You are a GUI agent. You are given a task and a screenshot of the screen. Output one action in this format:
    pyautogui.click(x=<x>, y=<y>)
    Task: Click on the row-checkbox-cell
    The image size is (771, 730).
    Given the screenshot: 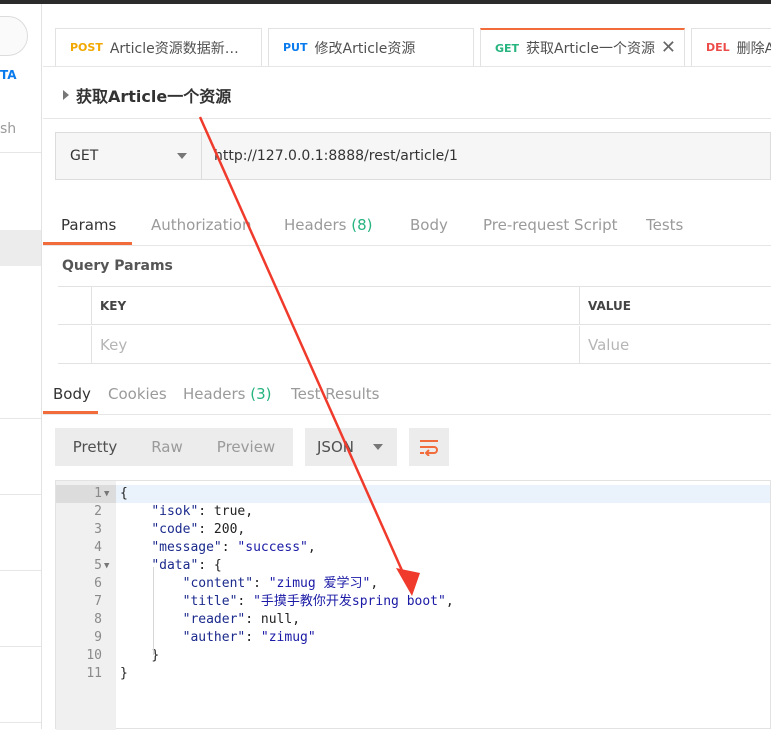 What is the action you would take?
    pyautogui.click(x=75, y=345)
    